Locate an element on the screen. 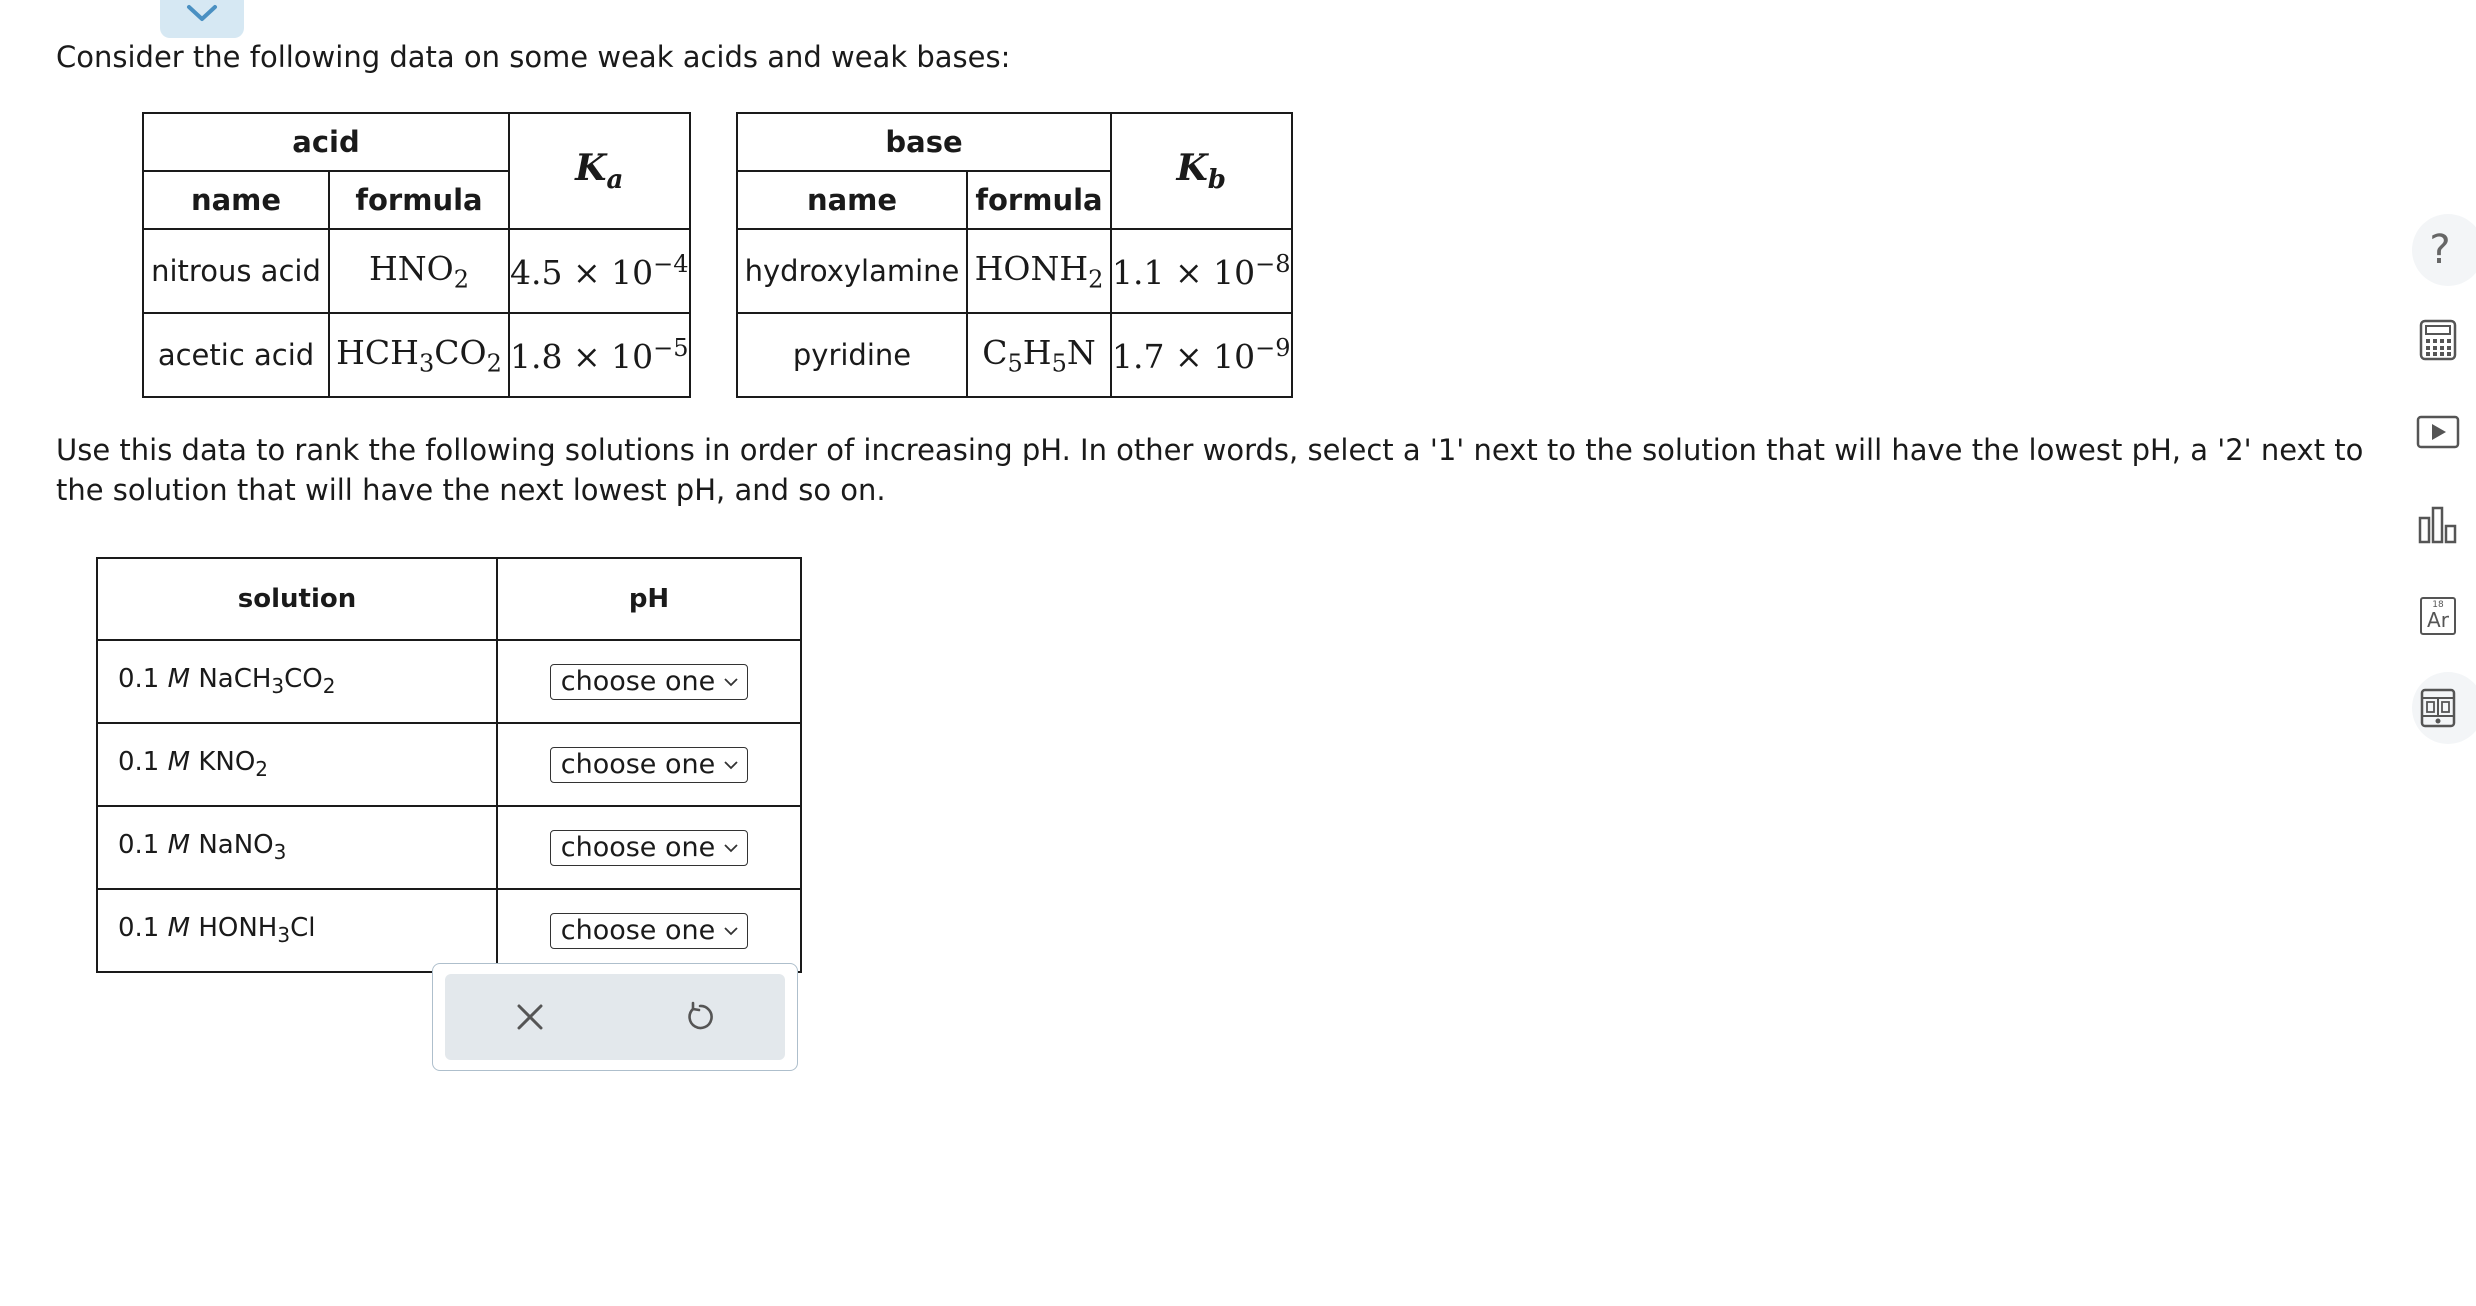 This screenshot has width=2476, height=1306. video-icon is located at coordinates (2438, 432).